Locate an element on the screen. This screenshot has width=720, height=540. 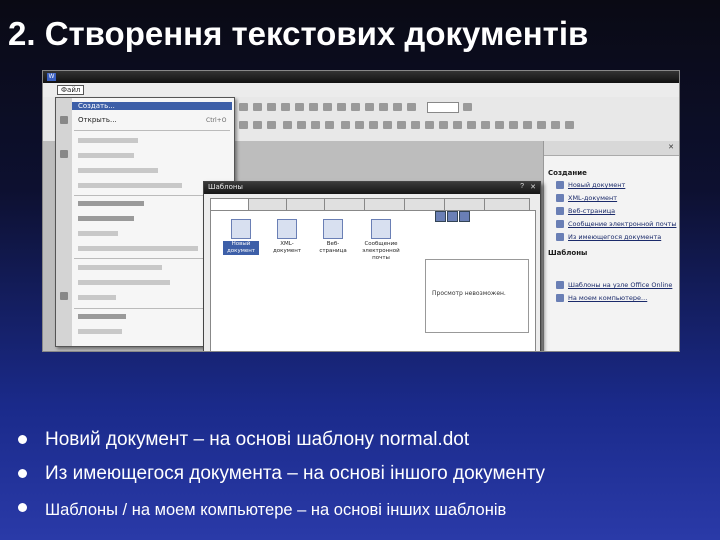
view-large-icon is located at coordinates (440, 216).